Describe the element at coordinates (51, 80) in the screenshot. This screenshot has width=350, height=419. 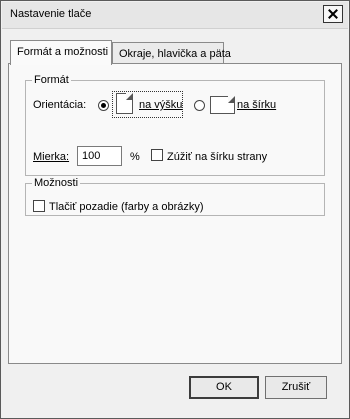
I see `format-group-title: Formát` at that location.